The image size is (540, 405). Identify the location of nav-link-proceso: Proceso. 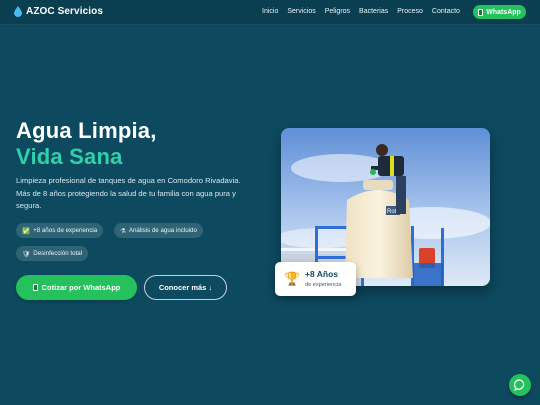
(410, 11).